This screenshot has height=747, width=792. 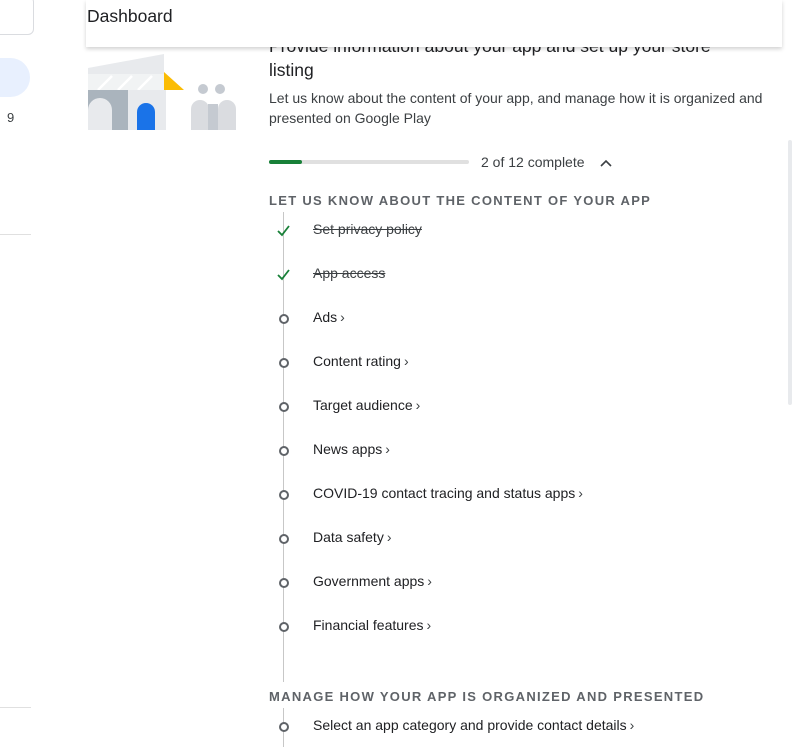 I want to click on task-label-text: Ads, so click(x=325, y=317).